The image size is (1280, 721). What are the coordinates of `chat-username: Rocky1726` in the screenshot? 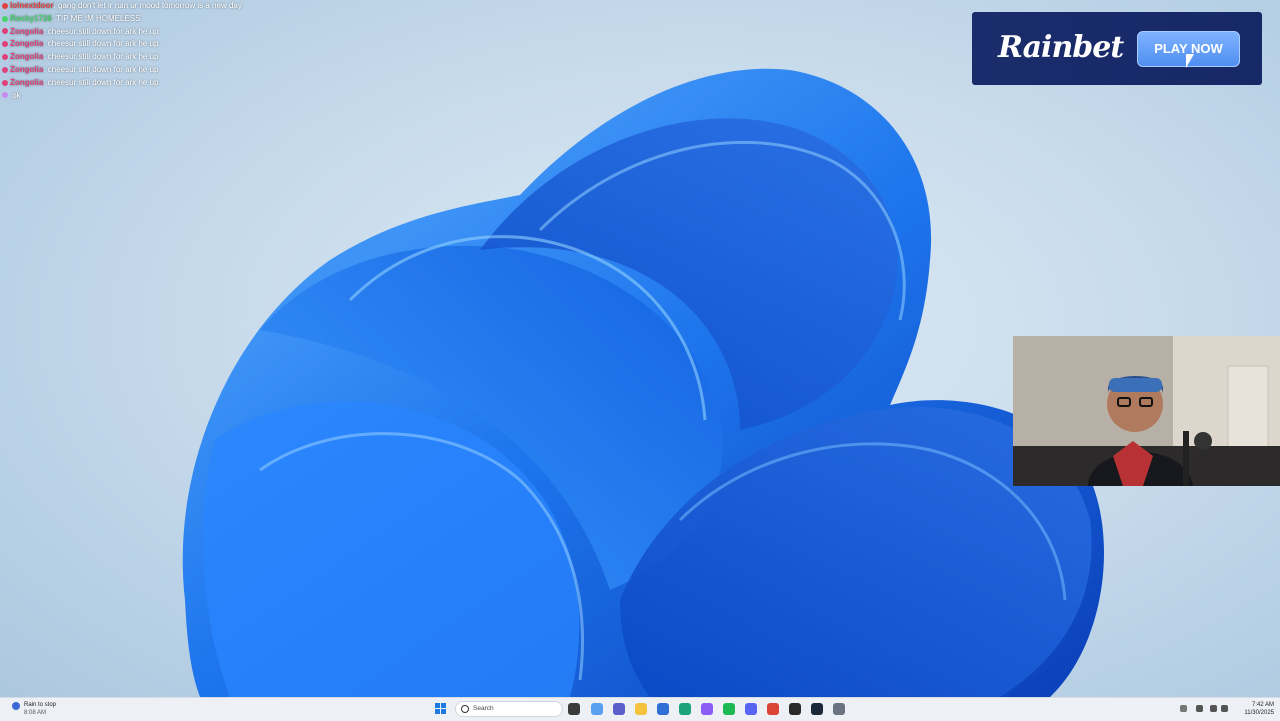 It's located at (31, 18).